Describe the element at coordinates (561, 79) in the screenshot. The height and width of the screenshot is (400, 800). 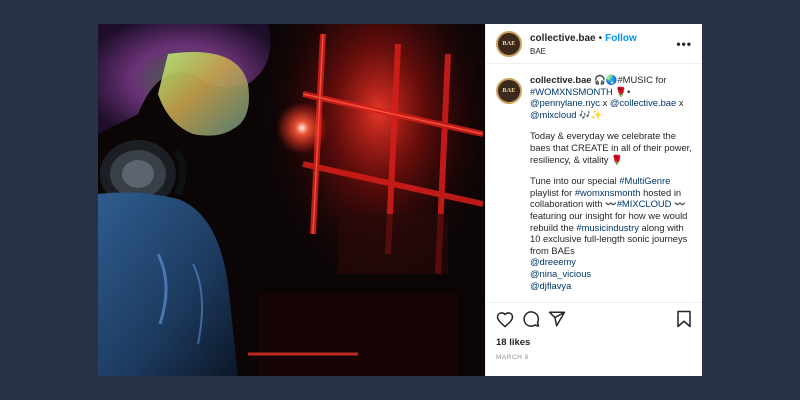
I see `caption-username: collective.bae` at that location.